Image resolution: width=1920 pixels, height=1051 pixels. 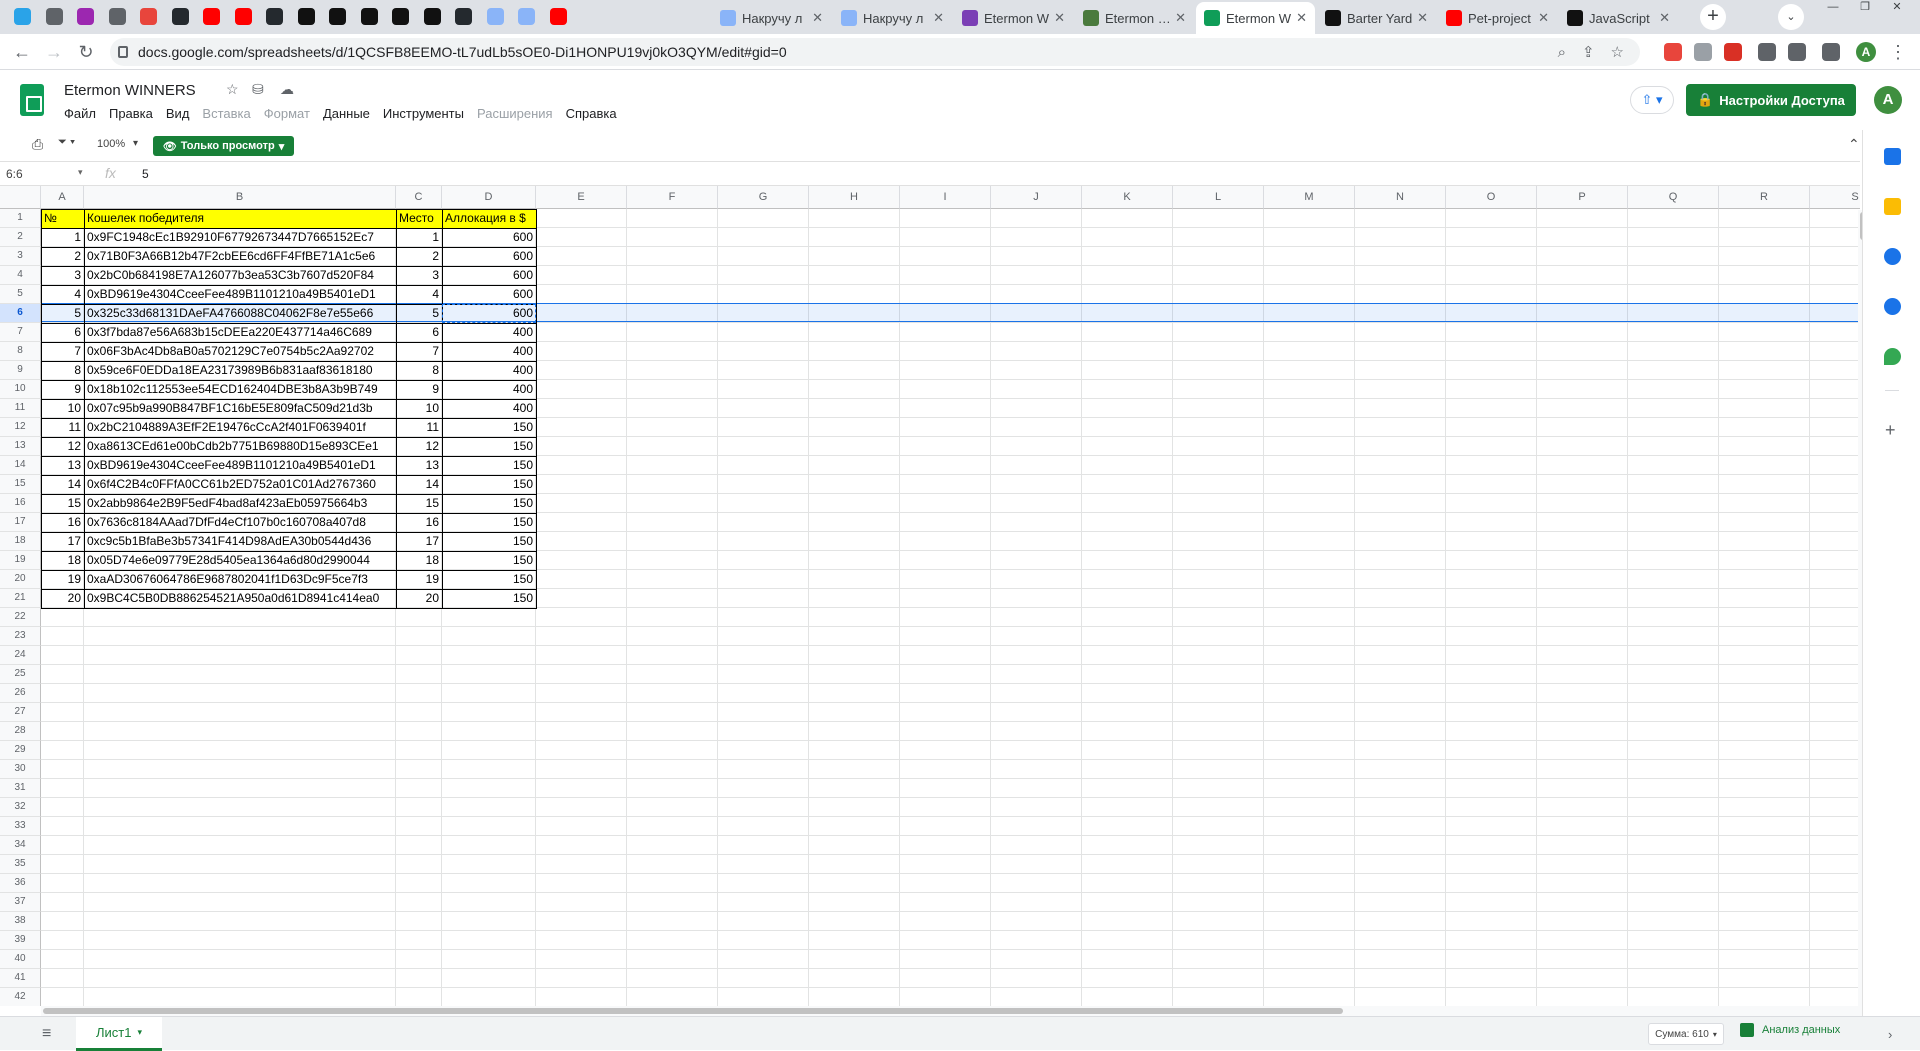 I want to click on keep-icon, so click(x=1892, y=206).